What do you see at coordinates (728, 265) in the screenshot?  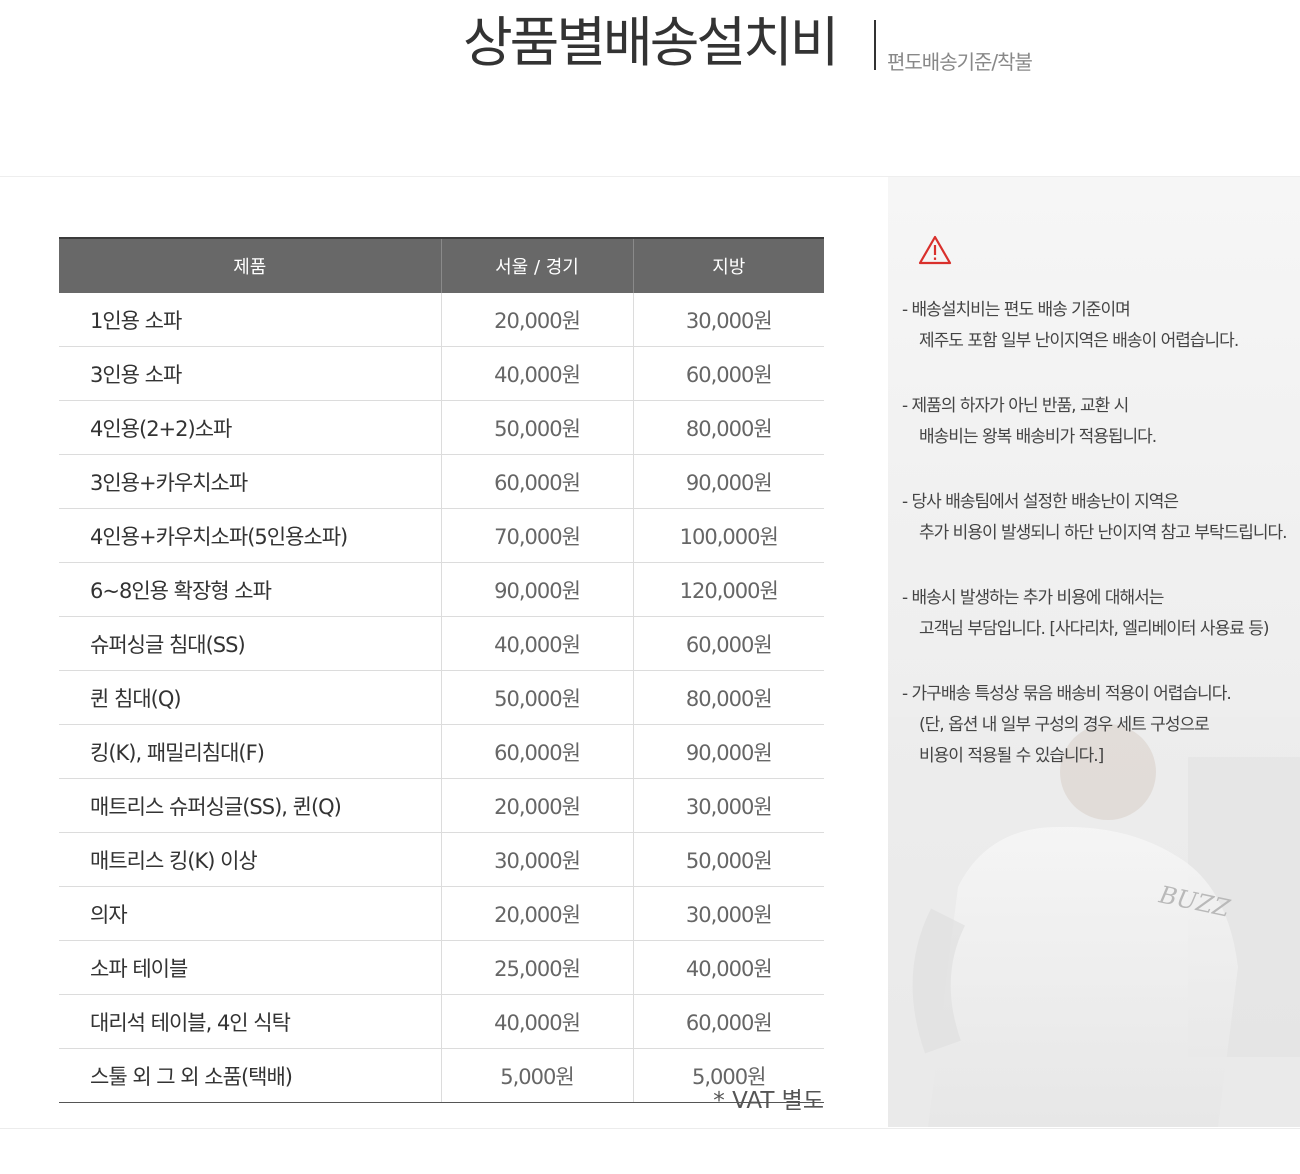 I see `column-header-regional: 지방` at bounding box center [728, 265].